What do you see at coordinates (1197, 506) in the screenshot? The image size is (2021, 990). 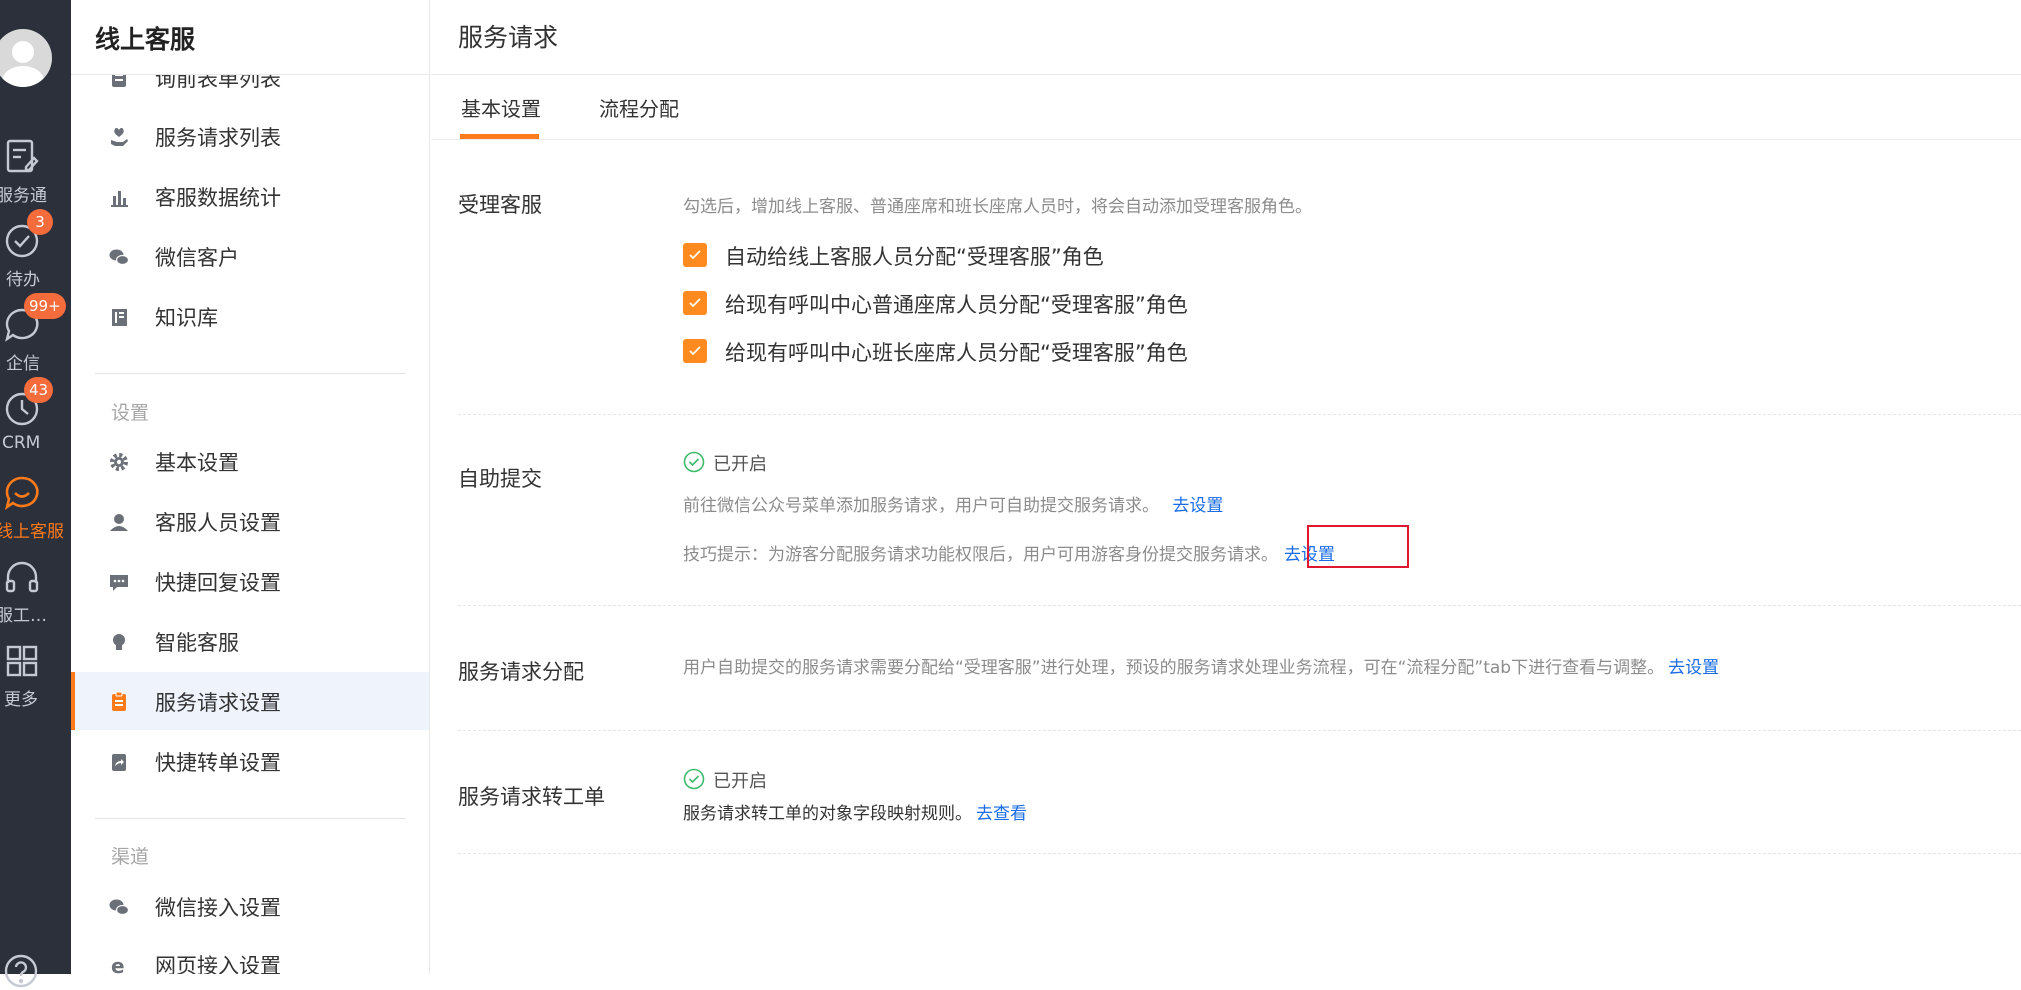 I see `goto-settings-link: 去设置` at bounding box center [1197, 506].